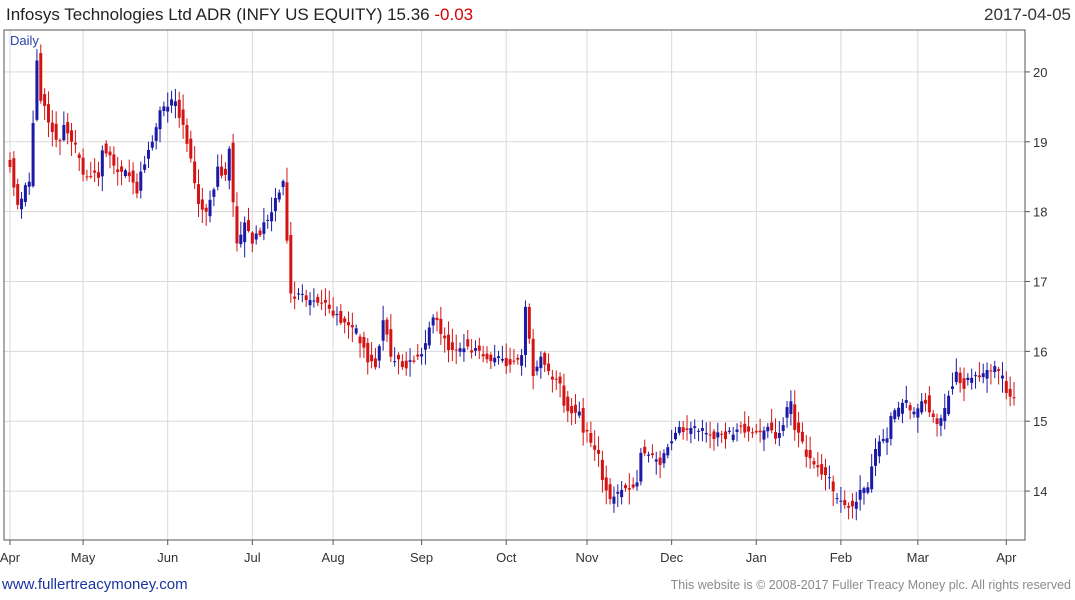 The width and height of the screenshot is (1075, 600). I want to click on x-tick-label: Apr, so click(1006, 557).